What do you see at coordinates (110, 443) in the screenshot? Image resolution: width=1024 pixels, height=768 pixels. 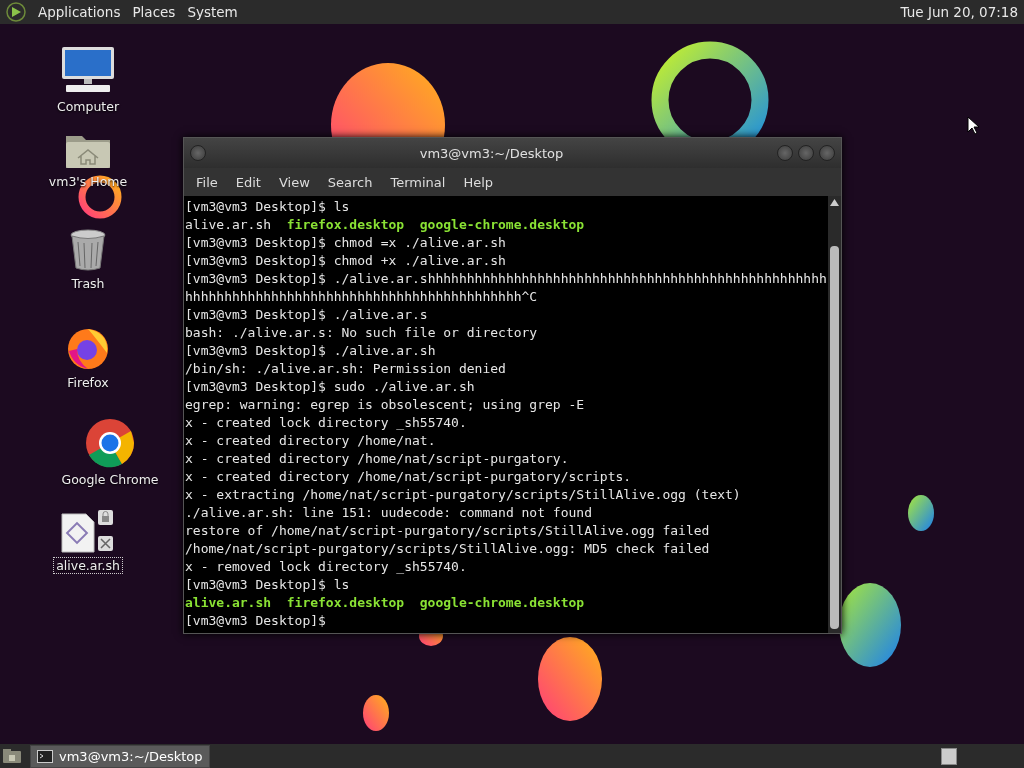 I see `tricolor-circle-icon` at bounding box center [110, 443].